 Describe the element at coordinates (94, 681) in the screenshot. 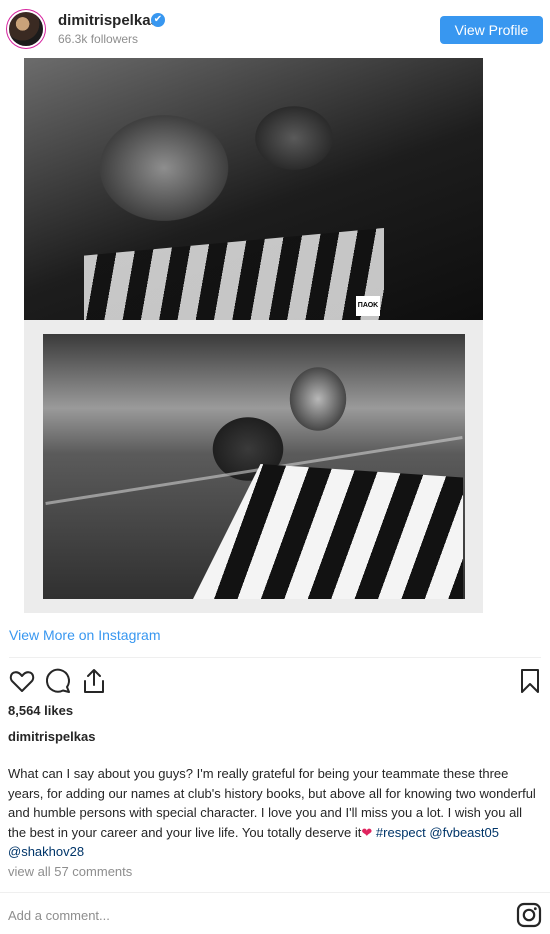

I see `share-icon` at that location.